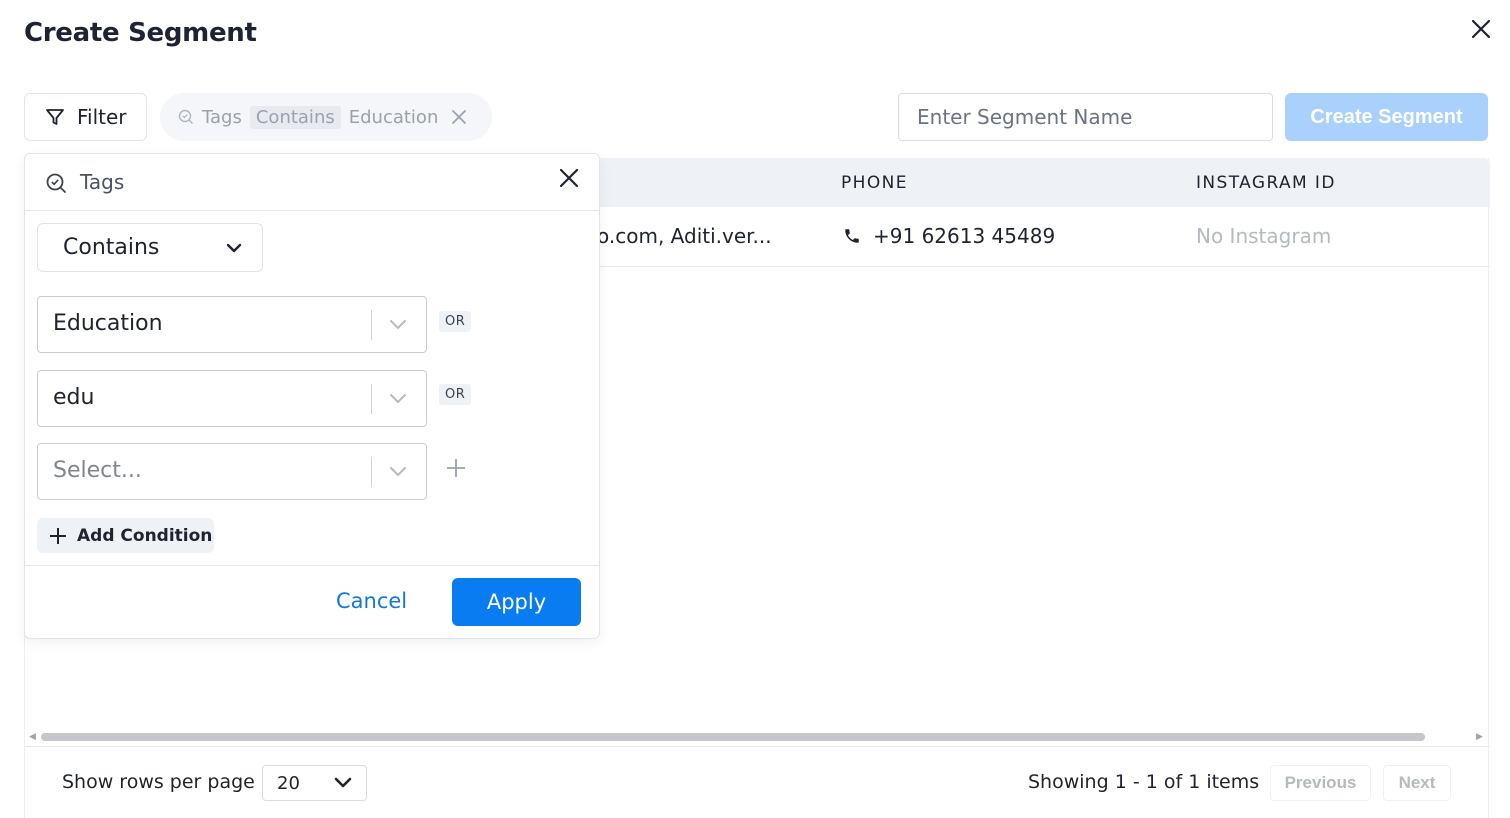 The image size is (1510, 818). Describe the element at coordinates (1144, 782) in the screenshot. I see `showing-count: Showing 1 - 1 of 1 items` at that location.